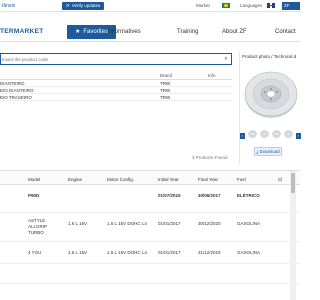 The width and height of the screenshot is (320, 300). I want to click on table-row: EIO DIANTEIRO TRW, so click(116, 90).